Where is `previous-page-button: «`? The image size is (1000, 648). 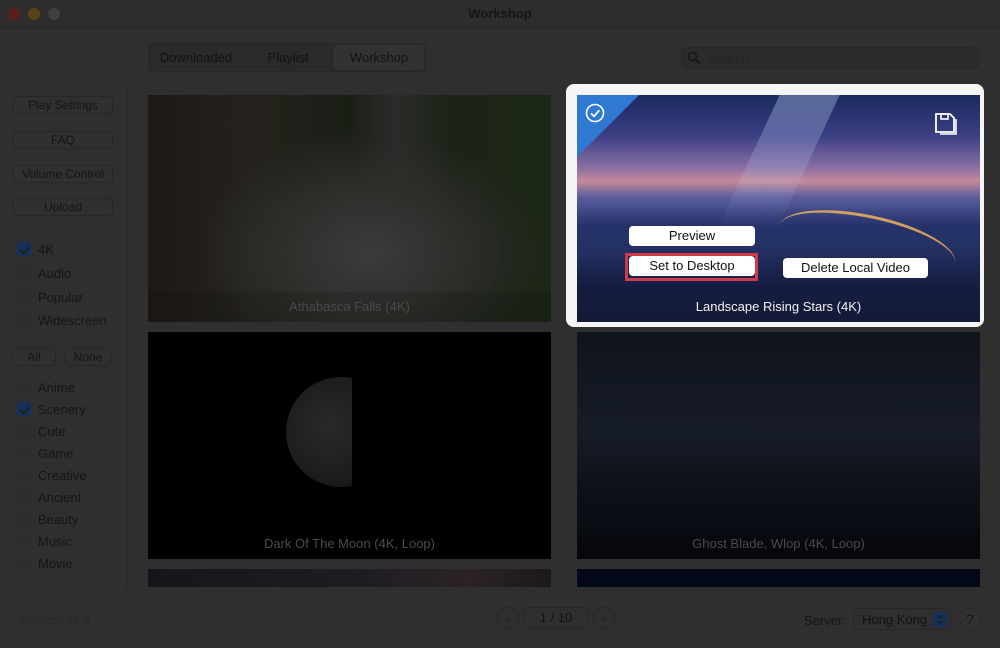
previous-page-button: « is located at coordinates (508, 618).